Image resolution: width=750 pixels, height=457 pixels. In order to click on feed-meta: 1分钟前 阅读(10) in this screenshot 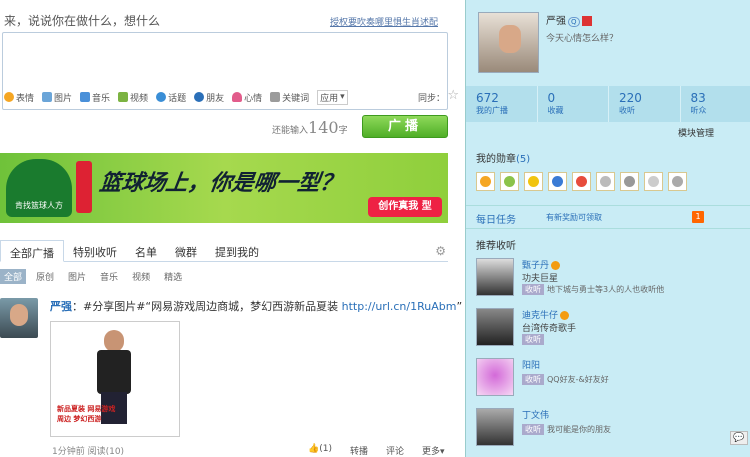, I will do `click(88, 452)`.